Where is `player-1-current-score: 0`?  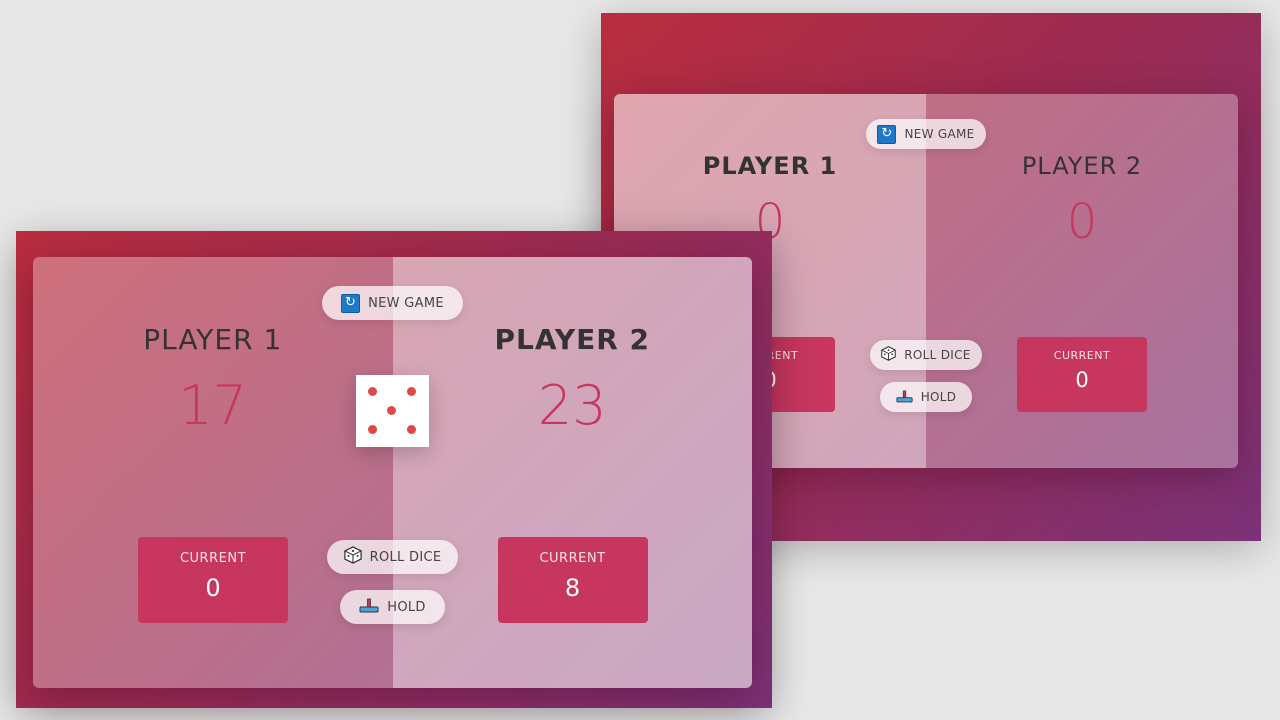
player-1-current-score: 0 is located at coordinates (213, 588).